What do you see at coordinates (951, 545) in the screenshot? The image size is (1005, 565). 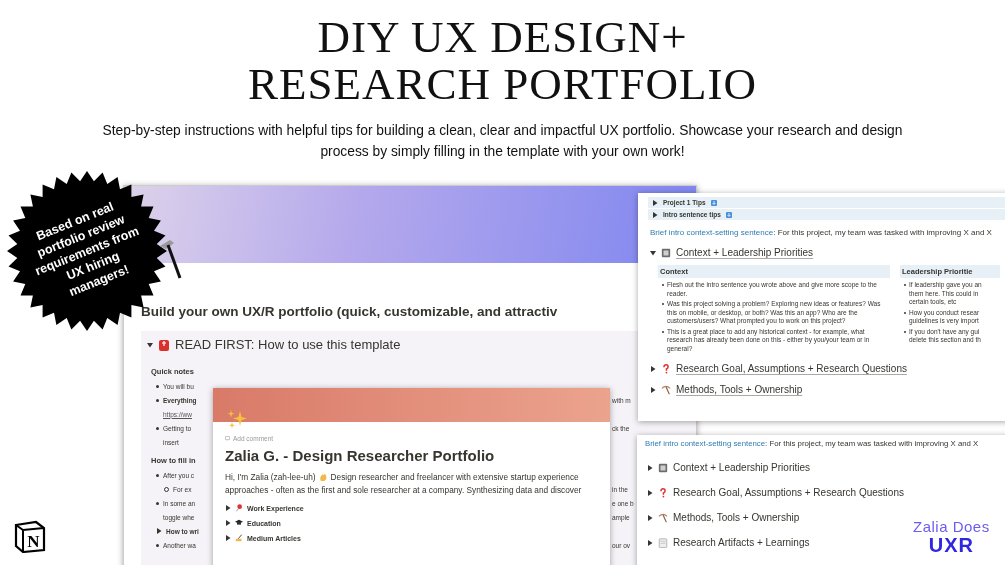 I see `brand-logo-text: UXR` at bounding box center [951, 545].